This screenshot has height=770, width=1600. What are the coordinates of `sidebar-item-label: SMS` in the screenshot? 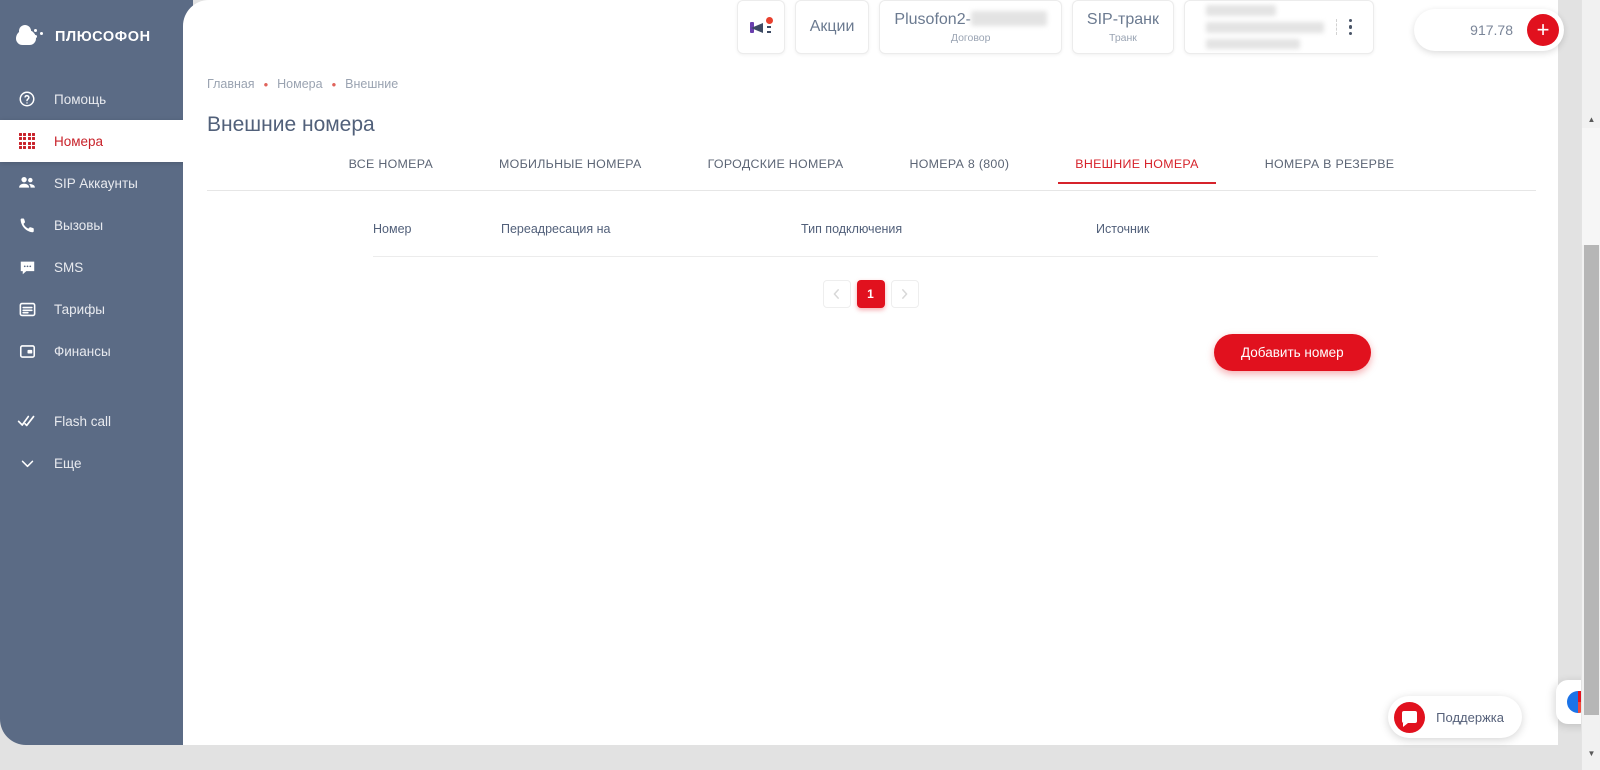 It's located at (69, 267).